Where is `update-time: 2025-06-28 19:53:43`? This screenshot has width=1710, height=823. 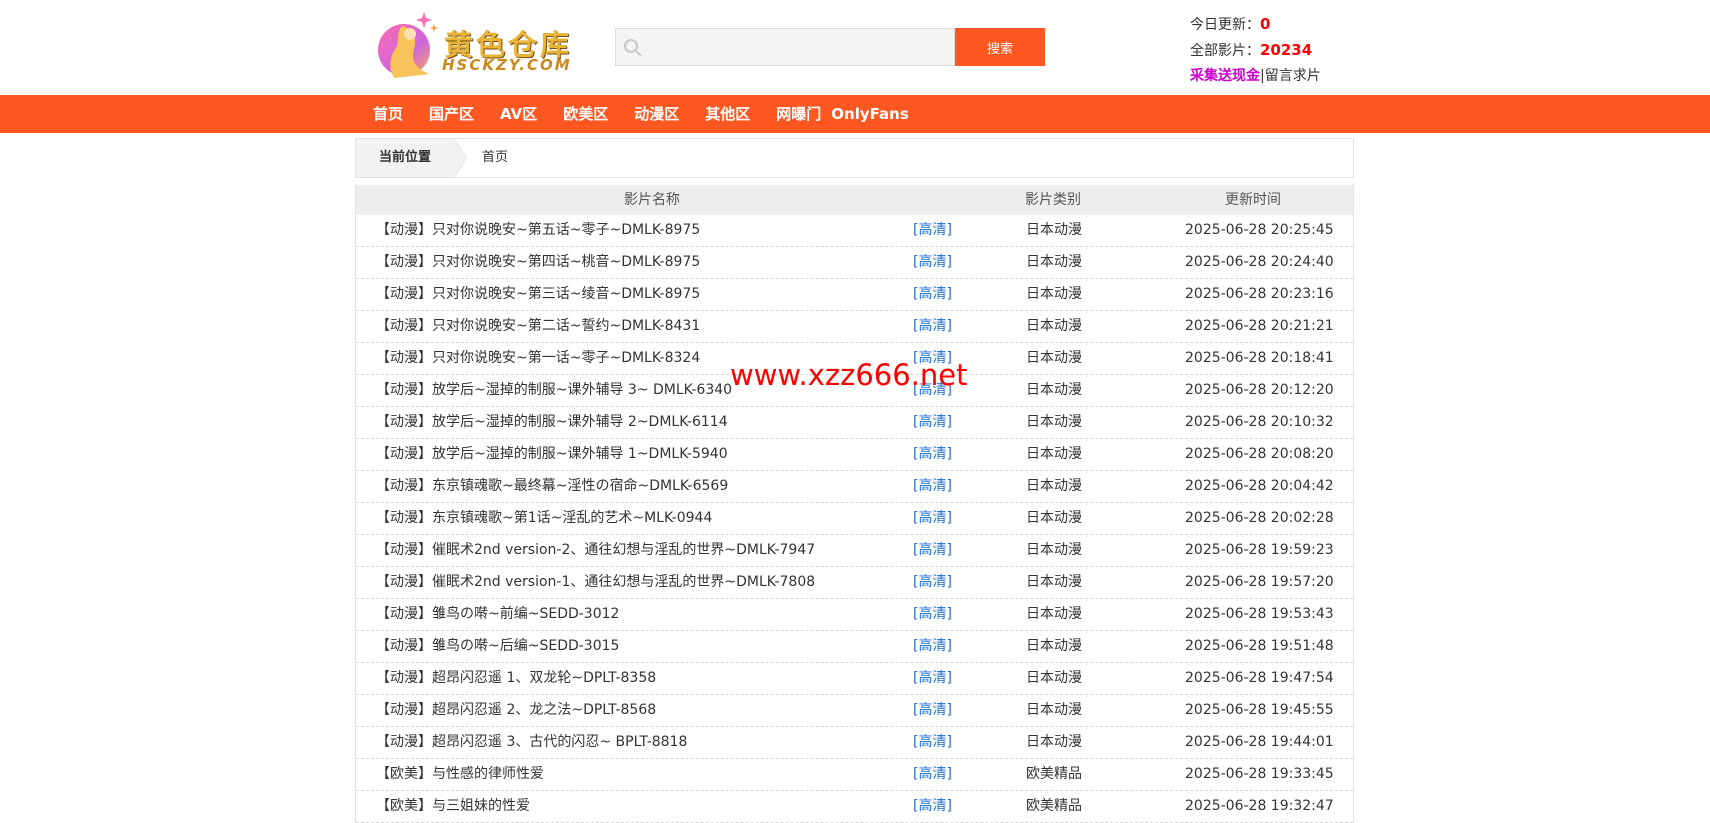
update-time: 2025-06-28 19:53:43 is located at coordinates (1259, 614).